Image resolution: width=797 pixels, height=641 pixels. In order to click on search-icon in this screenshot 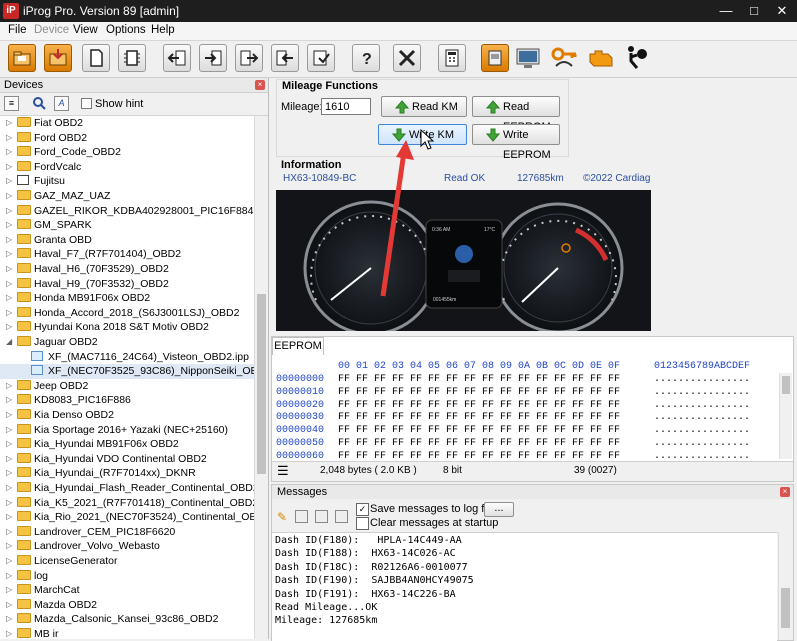, I will do `click(38, 103)`.